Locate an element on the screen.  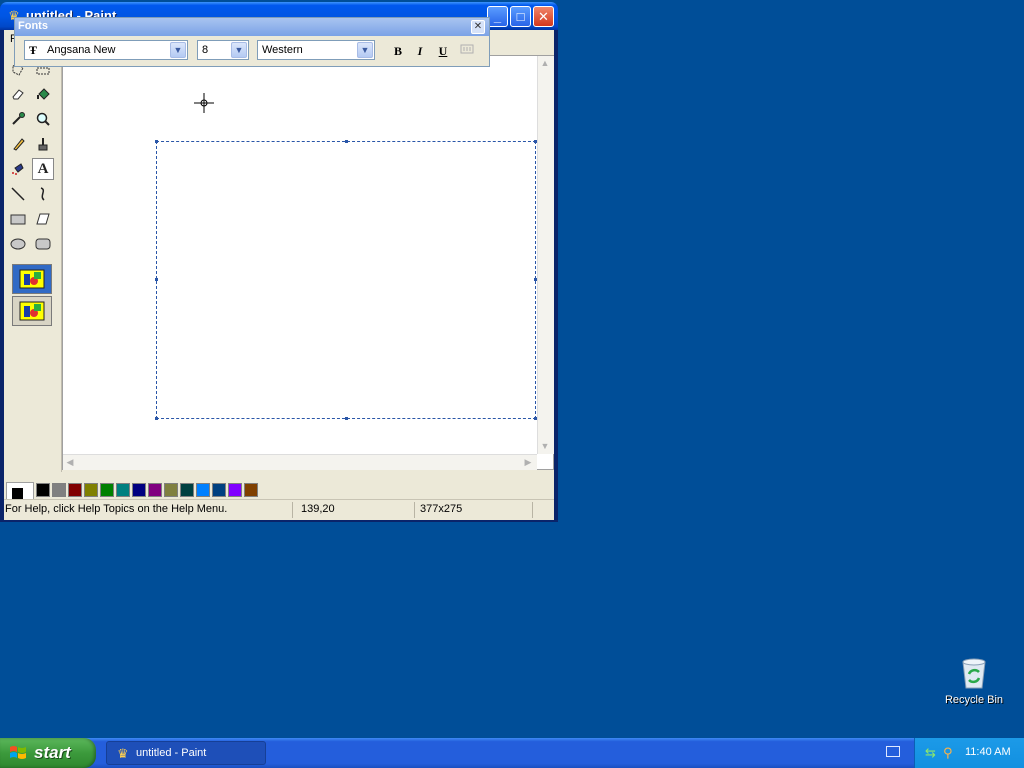
pick-color-tool is located at coordinates (18, 119).